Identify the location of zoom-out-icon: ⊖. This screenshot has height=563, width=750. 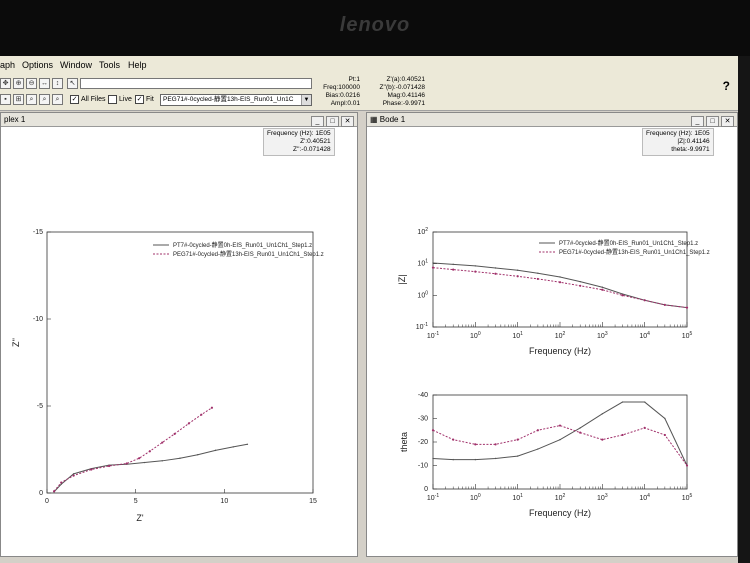
(31, 83).